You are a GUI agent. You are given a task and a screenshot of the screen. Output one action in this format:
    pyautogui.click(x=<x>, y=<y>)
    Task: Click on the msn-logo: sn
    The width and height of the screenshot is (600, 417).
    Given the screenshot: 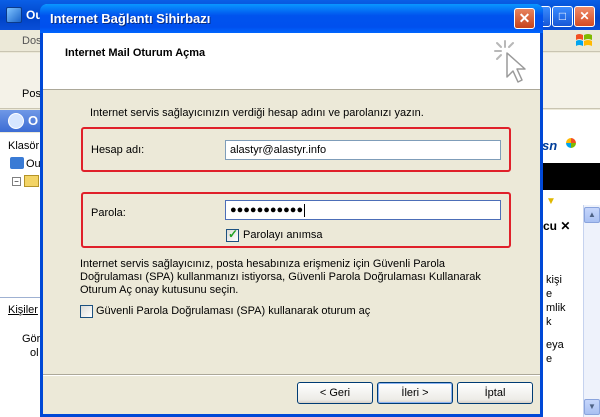 What is the action you would take?
    pyautogui.click(x=550, y=145)
    